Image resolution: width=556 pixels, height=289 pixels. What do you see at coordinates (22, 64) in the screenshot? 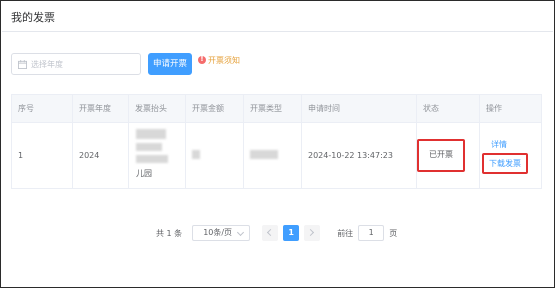
I see `calendar-icon` at bounding box center [22, 64].